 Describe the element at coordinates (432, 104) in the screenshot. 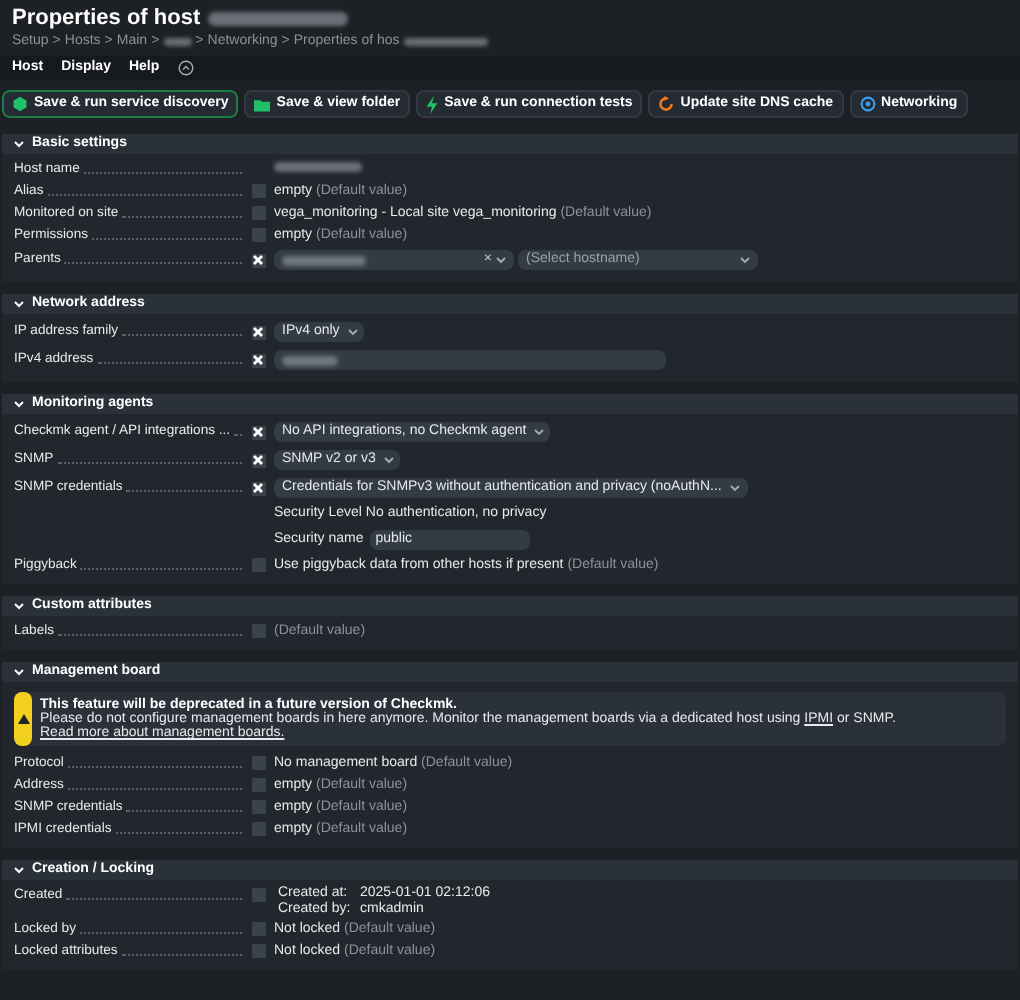

I see `lightning-icon` at that location.